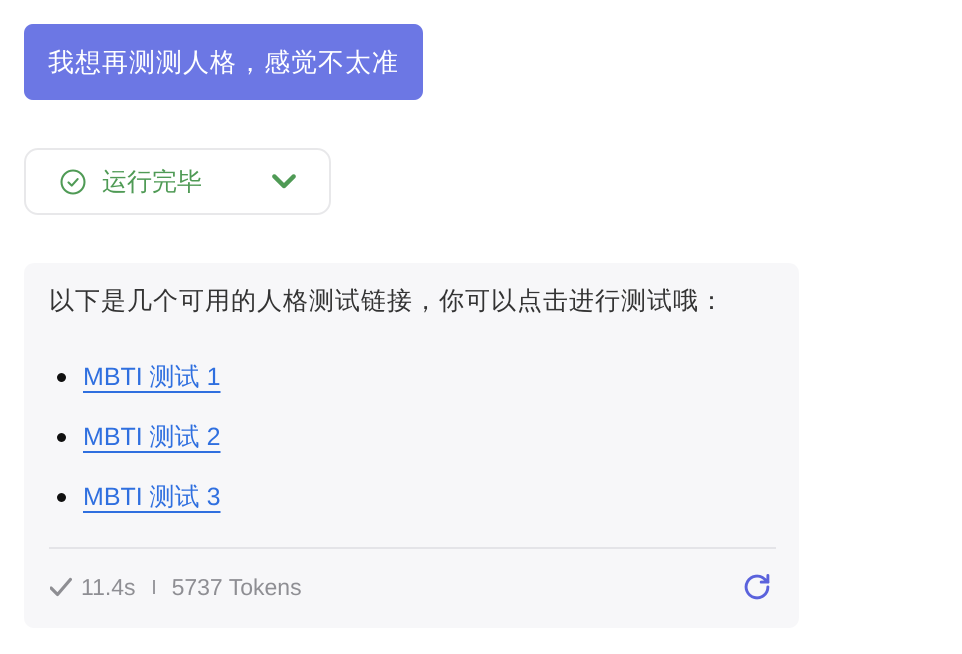 This screenshot has height=654, width=962. I want to click on run-status-label: 运行完毕, so click(152, 182).